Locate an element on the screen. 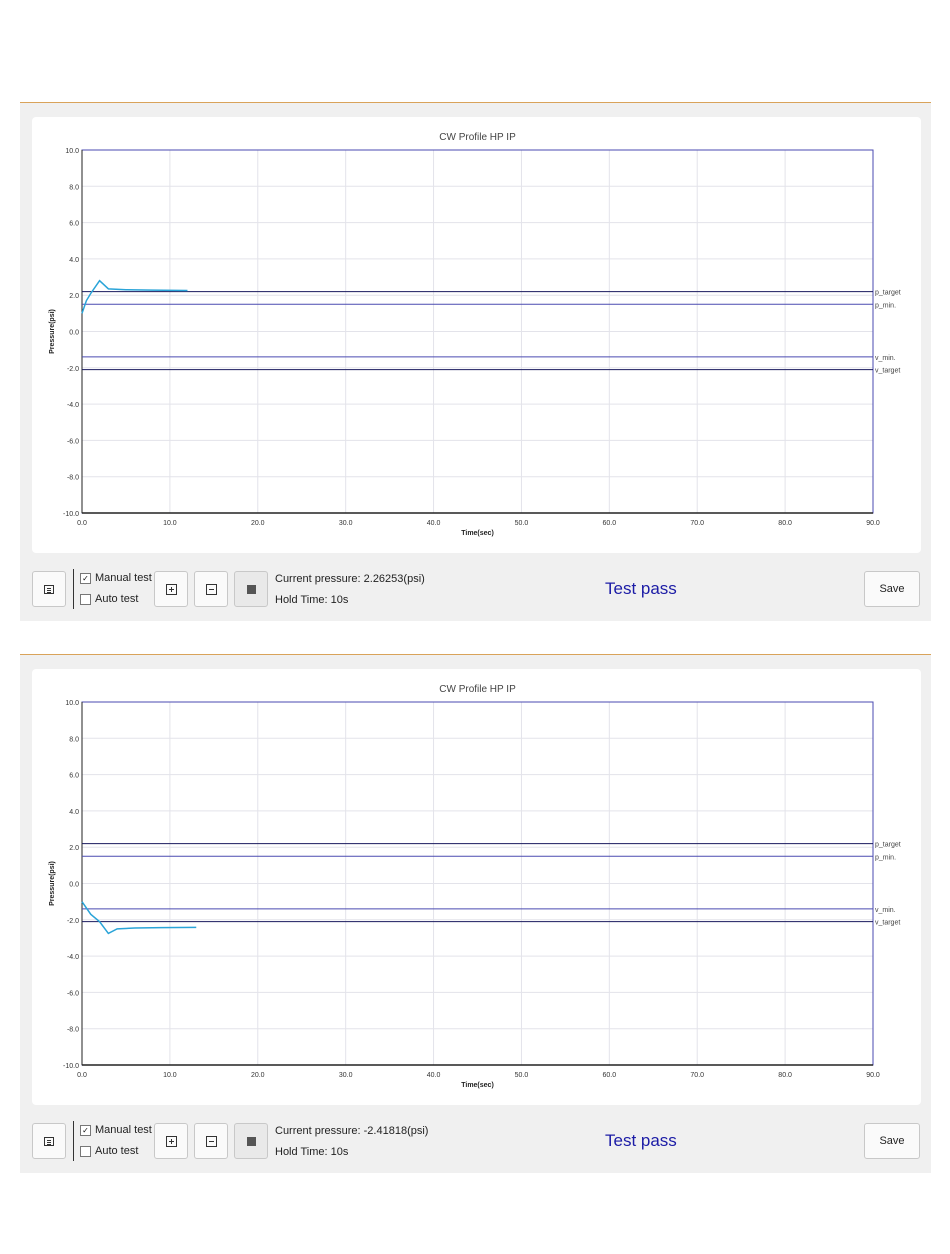 The height and width of the screenshot is (1254, 950). y-tick-label: 4.0 is located at coordinates (74, 260).